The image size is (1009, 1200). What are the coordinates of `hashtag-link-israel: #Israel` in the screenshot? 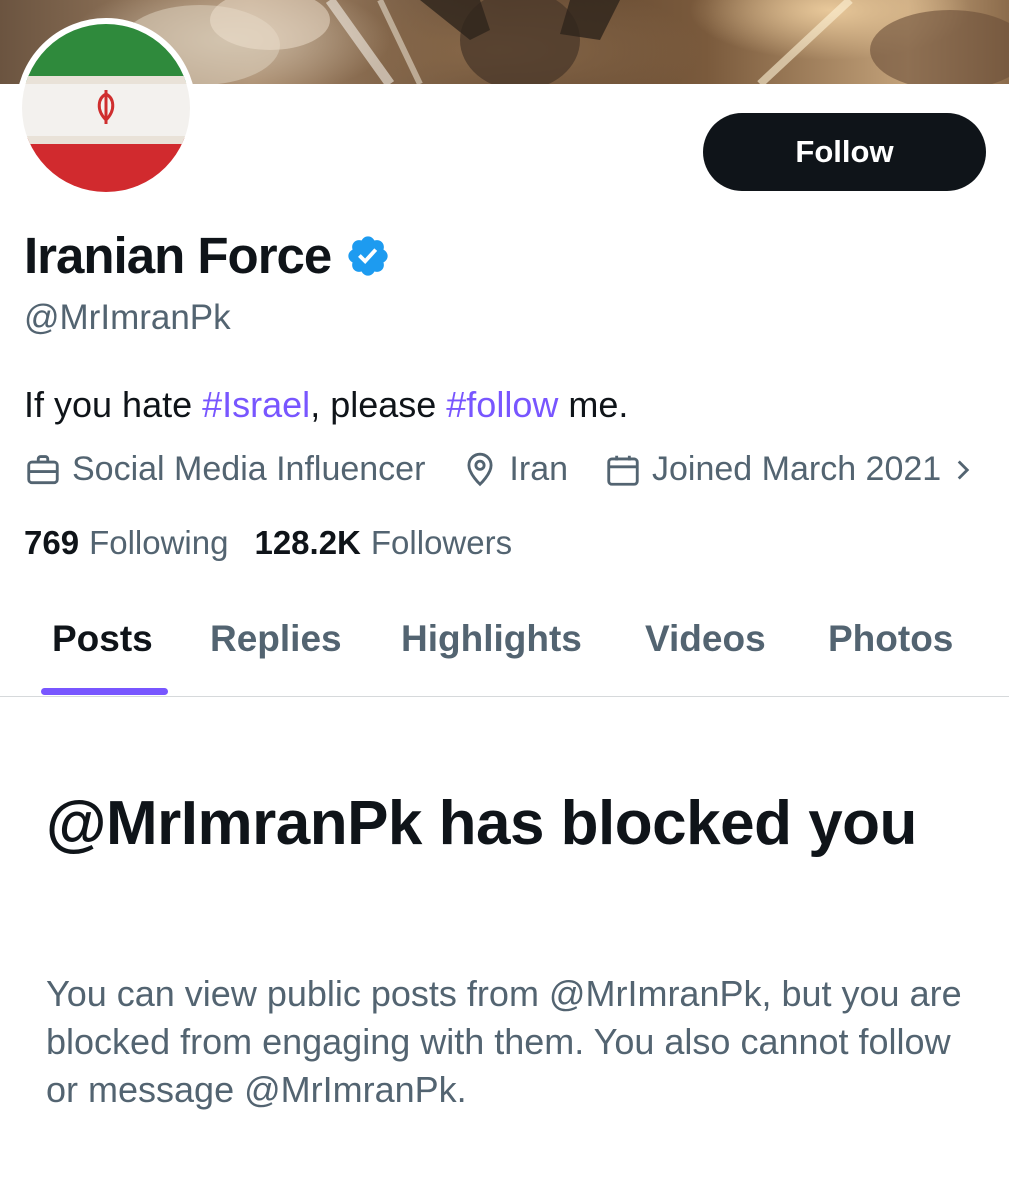 It's located at (256, 404).